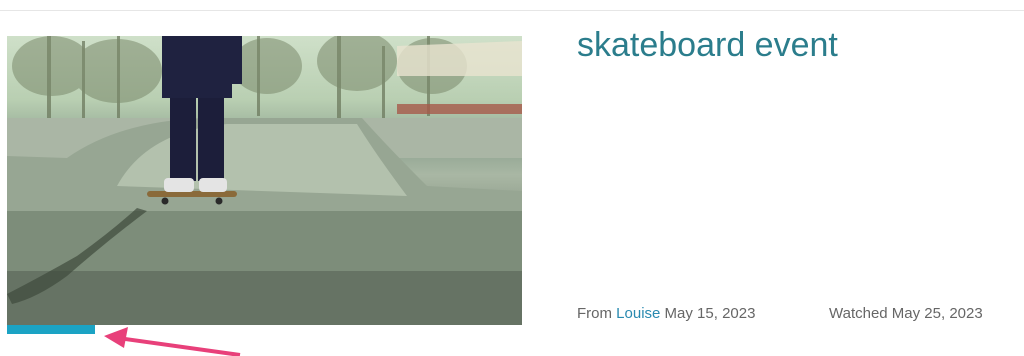 The width and height of the screenshot is (1024, 356). Describe the element at coordinates (51, 329) in the screenshot. I see `watch-progress-fill` at that location.